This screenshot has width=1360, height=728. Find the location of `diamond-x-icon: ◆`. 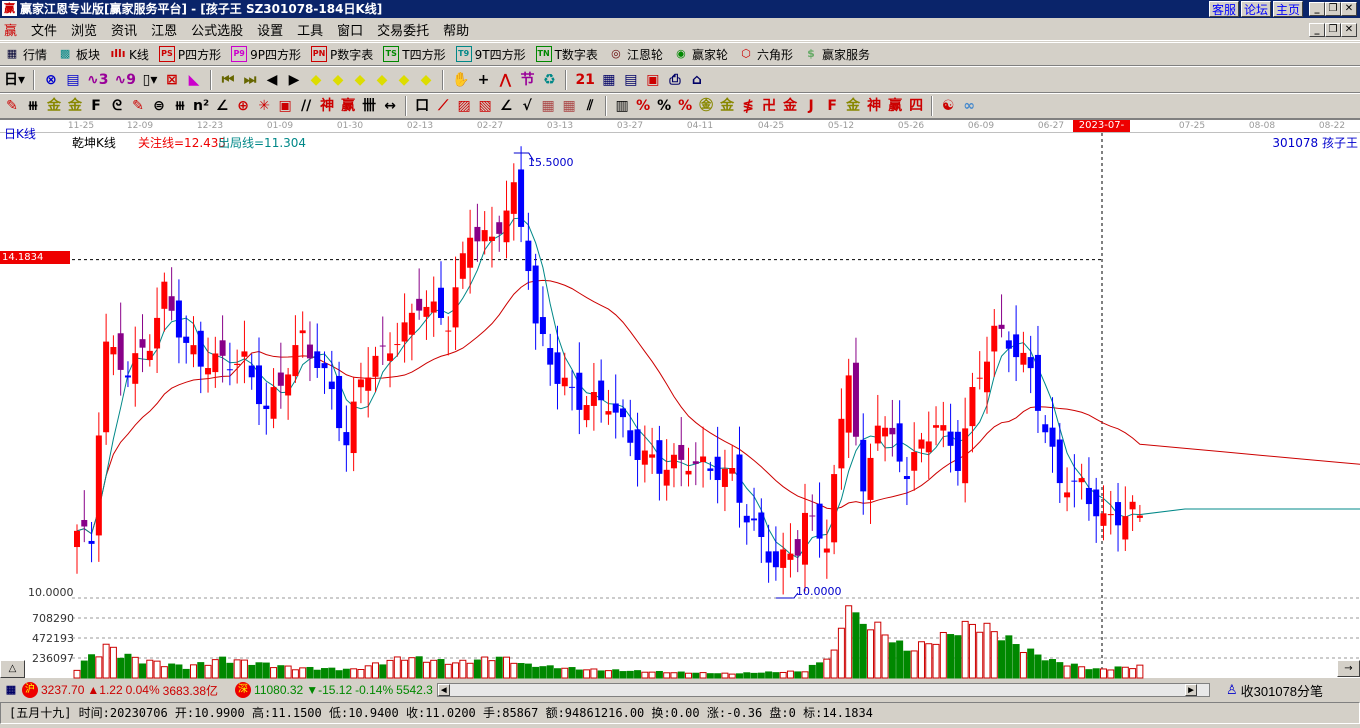

diamond-x-icon: ◆ is located at coordinates (382, 80).